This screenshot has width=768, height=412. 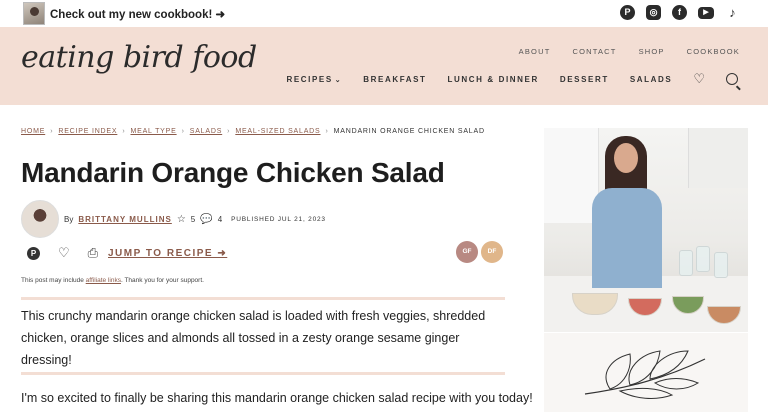 What do you see at coordinates (535, 51) in the screenshot?
I see `nav-about: ABOUT` at bounding box center [535, 51].